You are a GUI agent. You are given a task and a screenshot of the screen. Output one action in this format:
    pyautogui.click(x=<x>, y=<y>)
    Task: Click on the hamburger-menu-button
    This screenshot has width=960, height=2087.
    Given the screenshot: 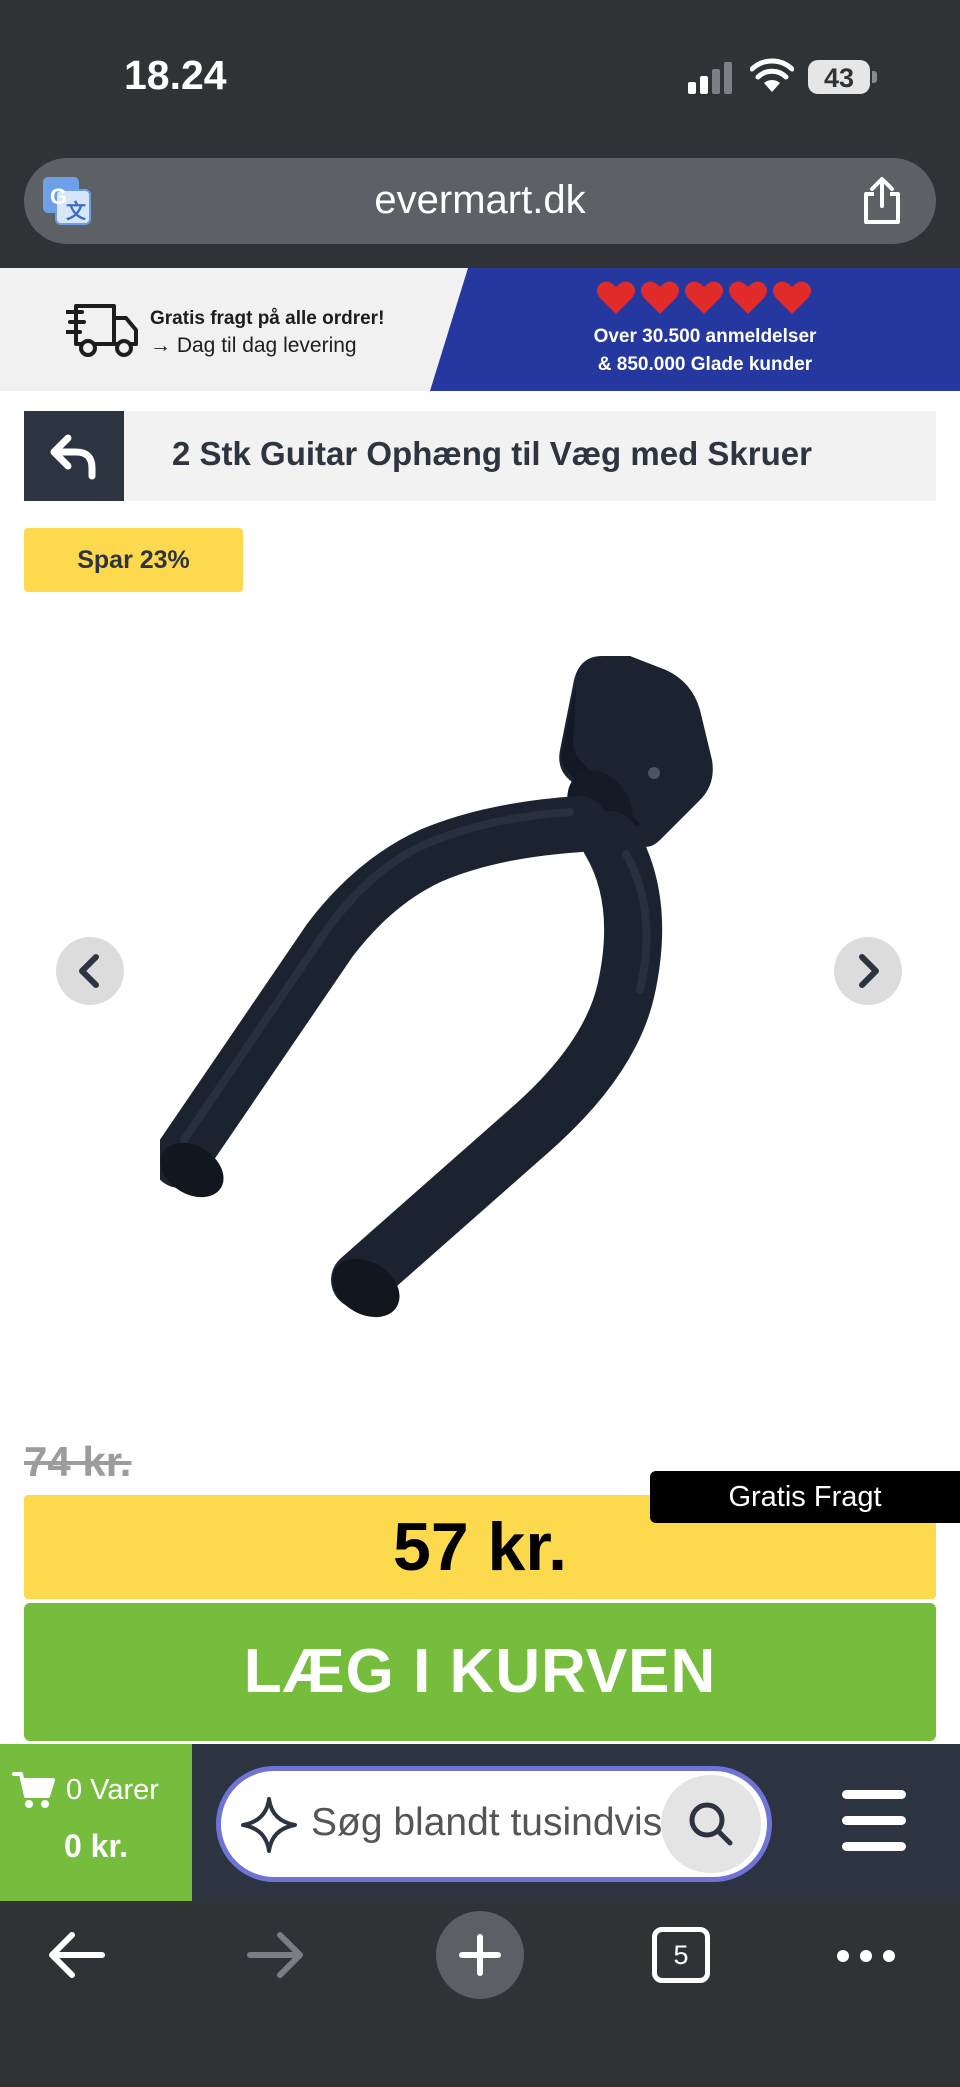 What is the action you would take?
    pyautogui.click(x=874, y=1821)
    